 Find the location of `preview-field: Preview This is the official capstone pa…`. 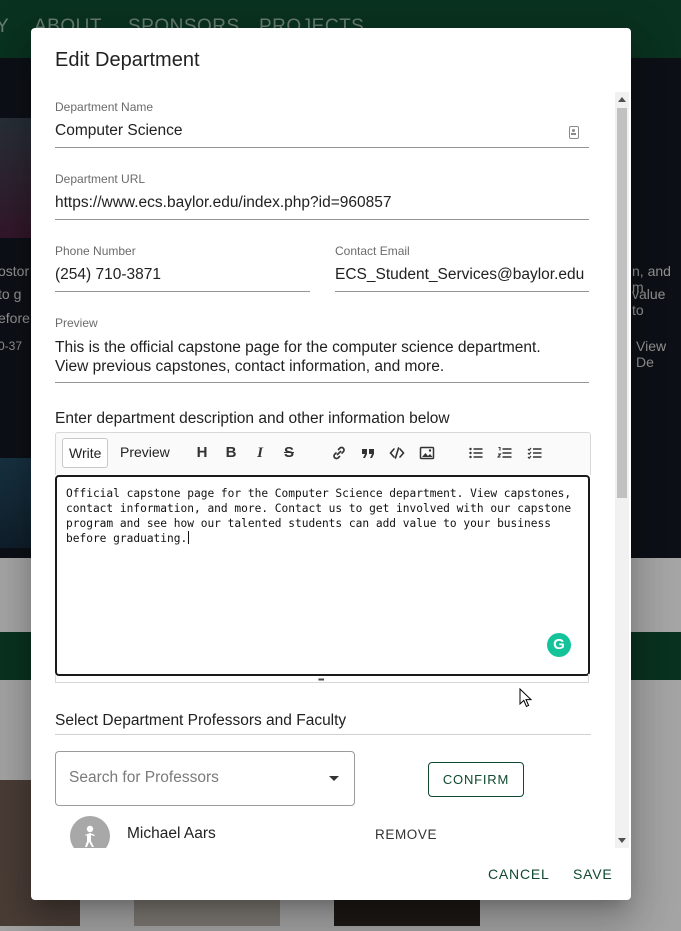

preview-field: Preview This is the official capstone pa… is located at coordinates (322, 349).